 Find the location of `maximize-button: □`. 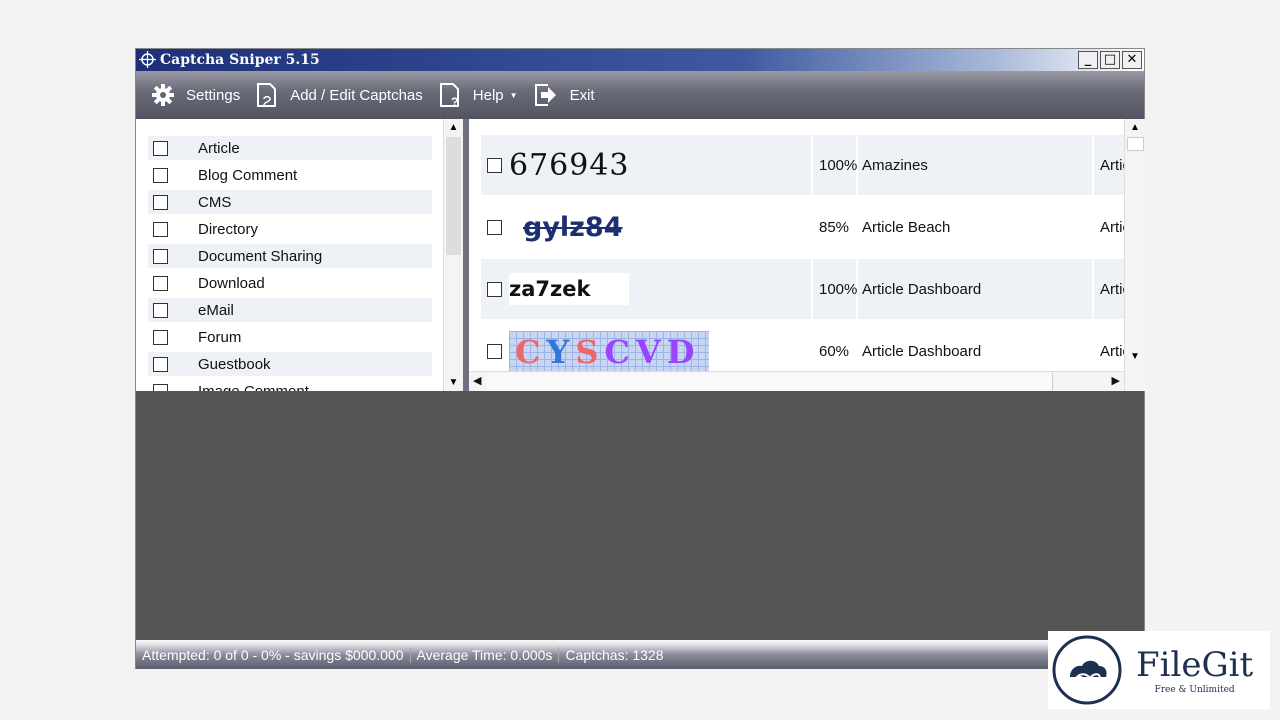

maximize-button: □ is located at coordinates (1110, 60).